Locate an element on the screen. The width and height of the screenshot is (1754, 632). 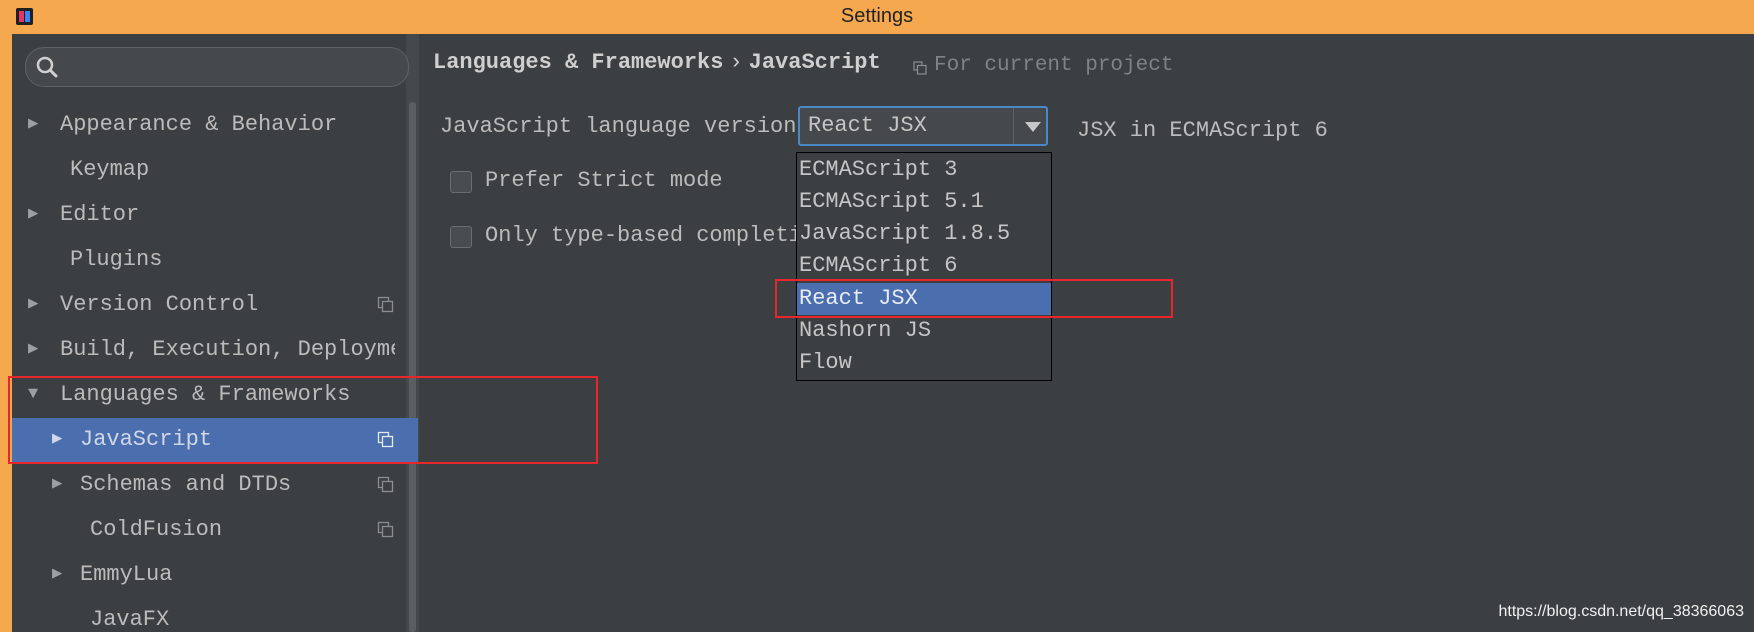
sidebar-item-emmylua: ▶ EmmyLua is located at coordinates (215, 575).